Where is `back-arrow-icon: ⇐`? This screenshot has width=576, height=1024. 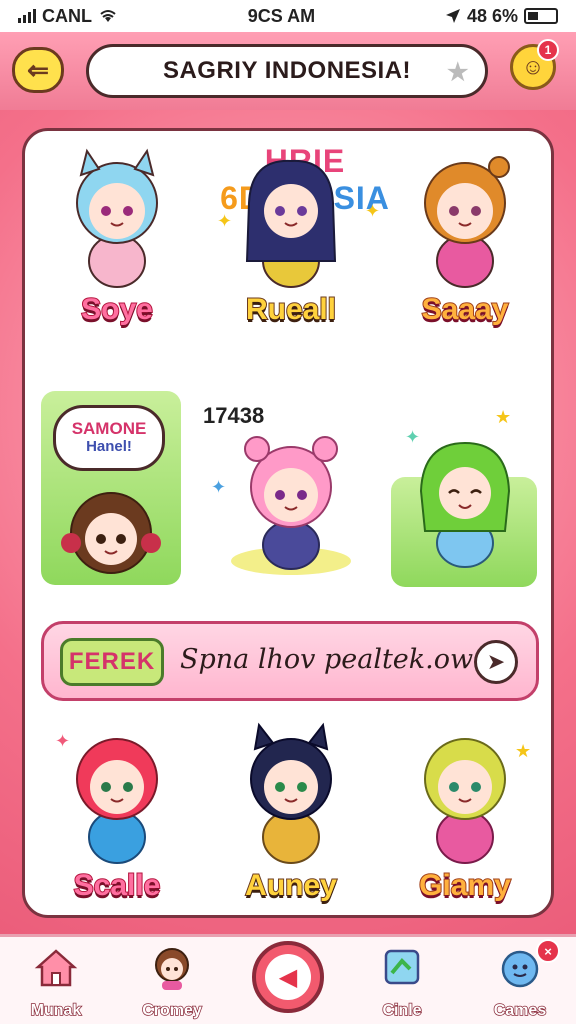
back-arrow-icon: ⇐ is located at coordinates (38, 69).